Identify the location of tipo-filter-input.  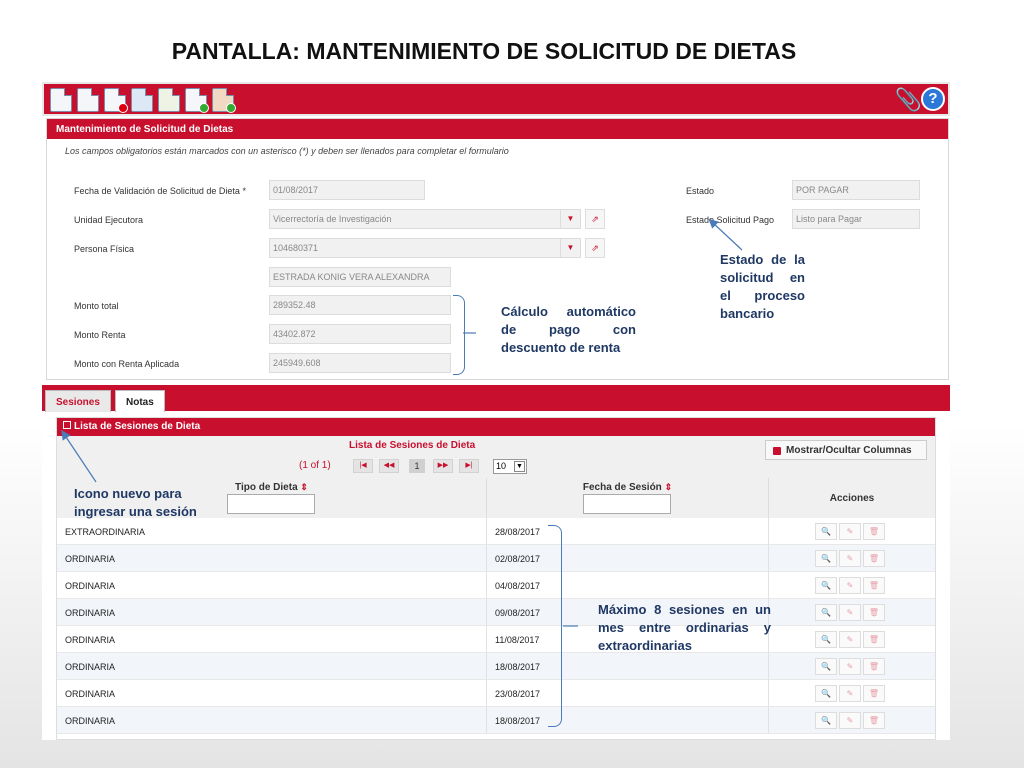
(271, 504).